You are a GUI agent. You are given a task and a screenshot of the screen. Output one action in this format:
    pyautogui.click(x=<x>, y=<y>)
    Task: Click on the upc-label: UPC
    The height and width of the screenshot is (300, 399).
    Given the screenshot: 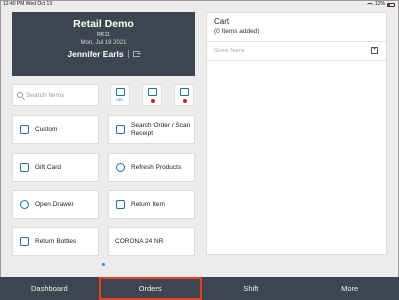 What is the action you would take?
    pyautogui.click(x=120, y=100)
    